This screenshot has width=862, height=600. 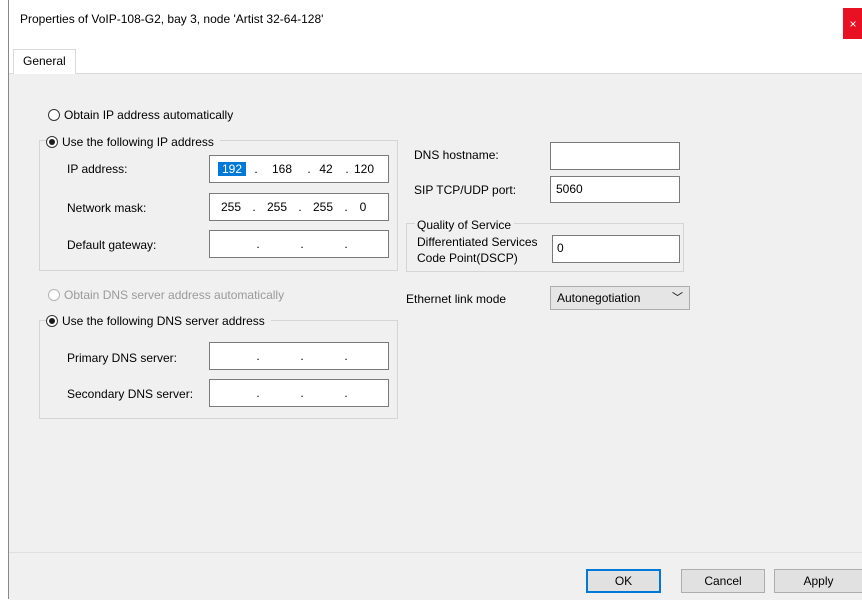 I want to click on ip-address-octet-4: 120, so click(x=364, y=169).